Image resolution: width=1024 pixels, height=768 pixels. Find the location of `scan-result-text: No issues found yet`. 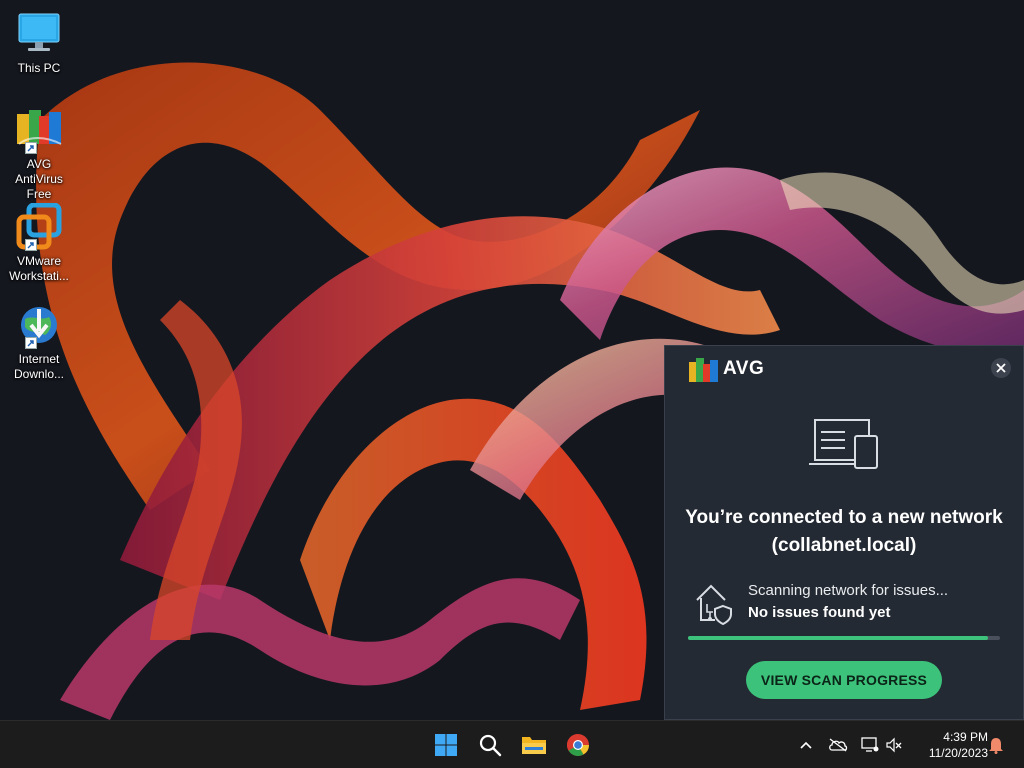

scan-result-text: No issues found yet is located at coordinates (819, 612).